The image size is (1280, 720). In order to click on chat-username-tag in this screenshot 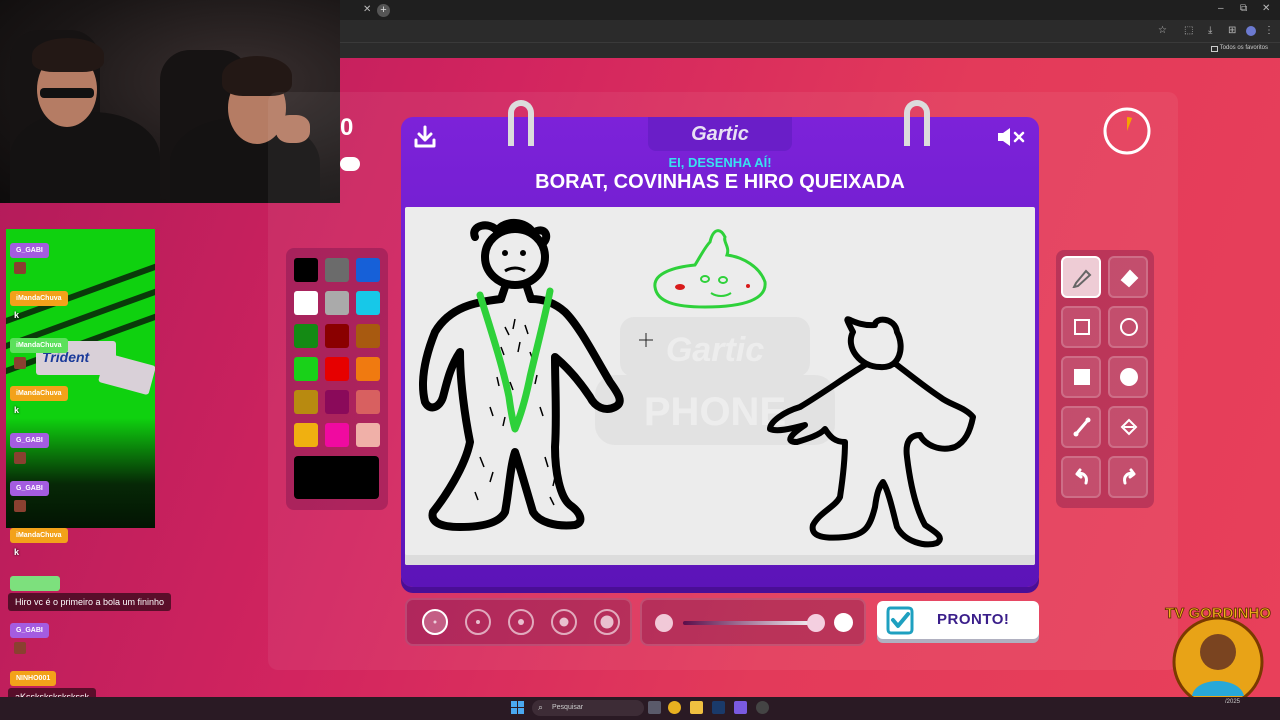, I will do `click(35, 583)`.